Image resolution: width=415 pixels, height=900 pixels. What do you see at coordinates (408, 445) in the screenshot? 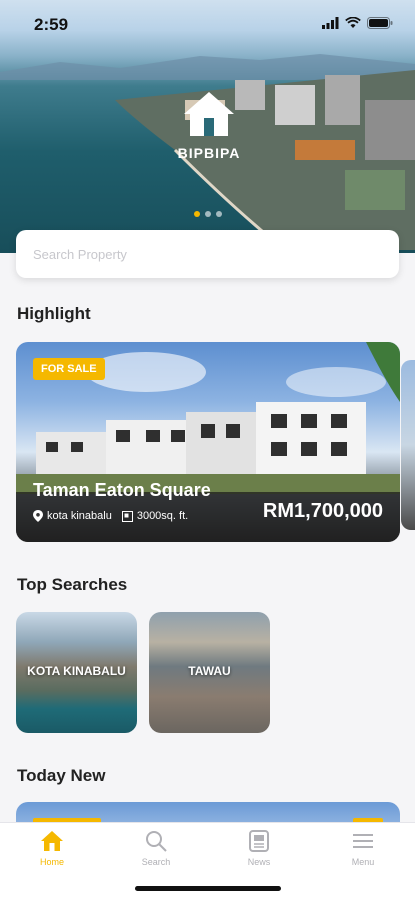
I see `next-highlight-card` at bounding box center [408, 445].